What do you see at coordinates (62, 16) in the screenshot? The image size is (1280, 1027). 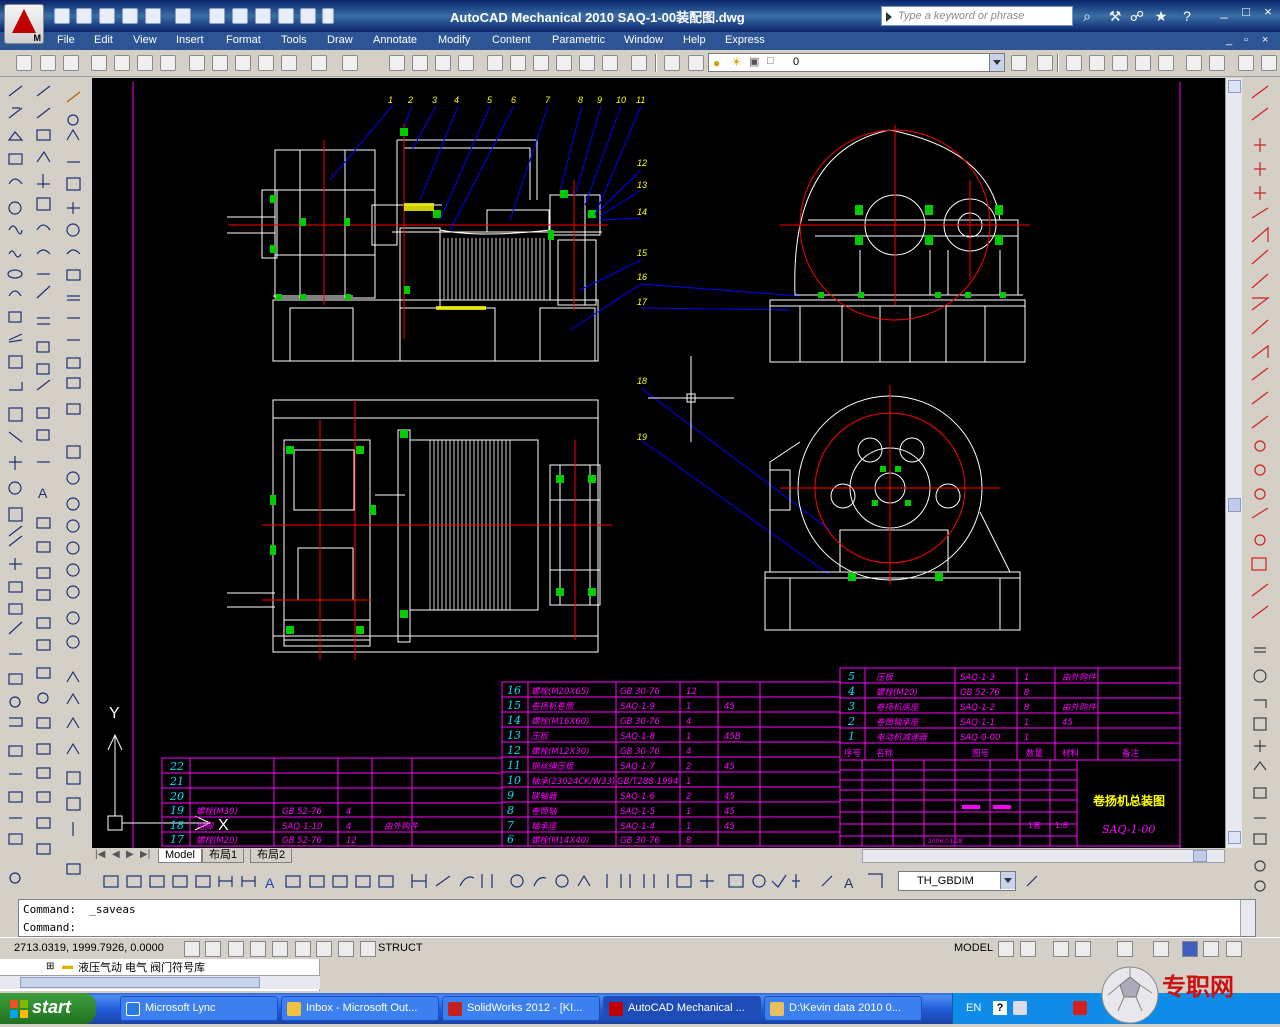 I see `new-icon` at bounding box center [62, 16].